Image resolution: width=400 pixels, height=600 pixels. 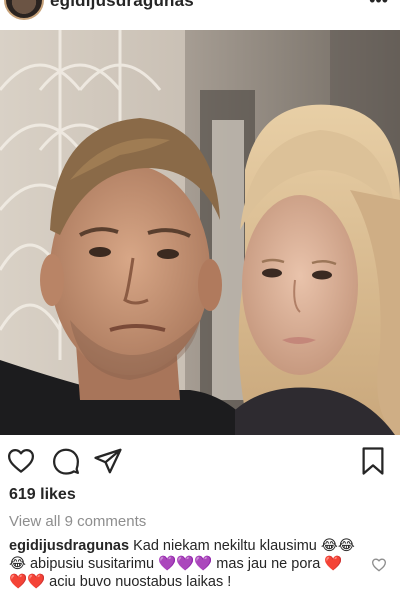 I want to click on small-heart-icon, so click(x=379, y=565).